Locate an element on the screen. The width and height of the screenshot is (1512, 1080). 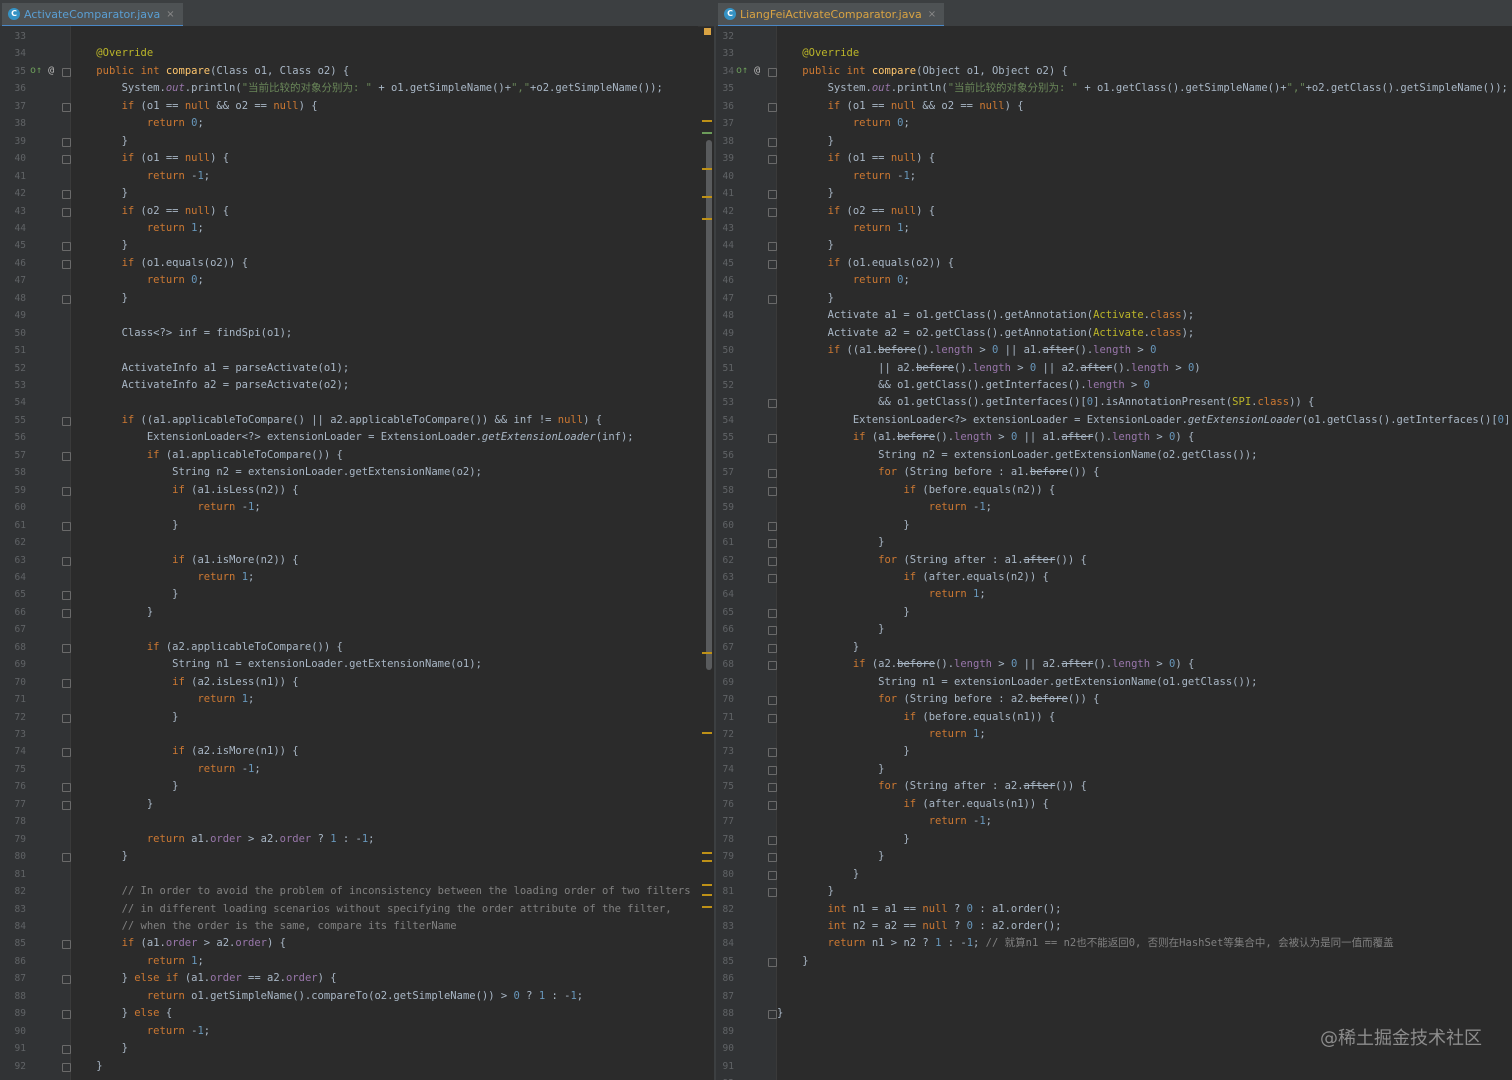
code-line: } else { is located at coordinates (384, 1013).